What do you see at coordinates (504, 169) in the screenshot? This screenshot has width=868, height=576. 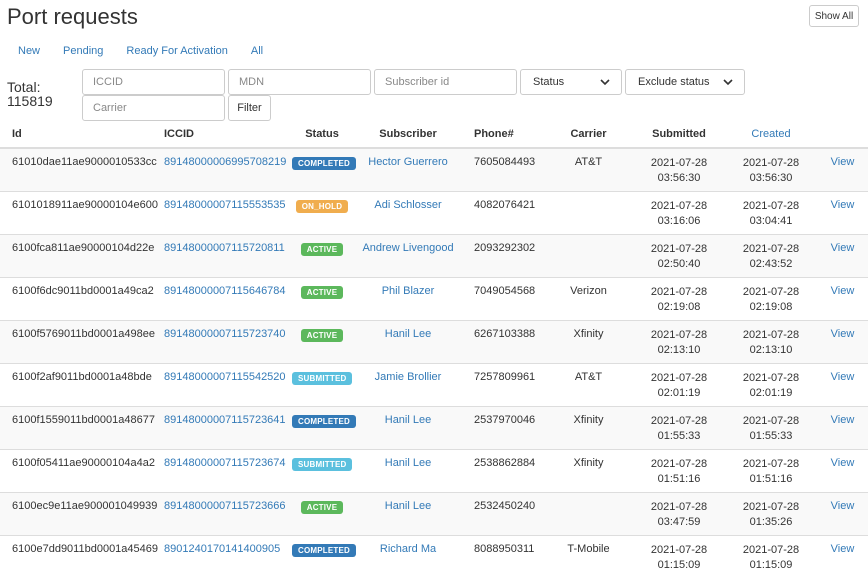 I see `cell-phone: 7605084493` at bounding box center [504, 169].